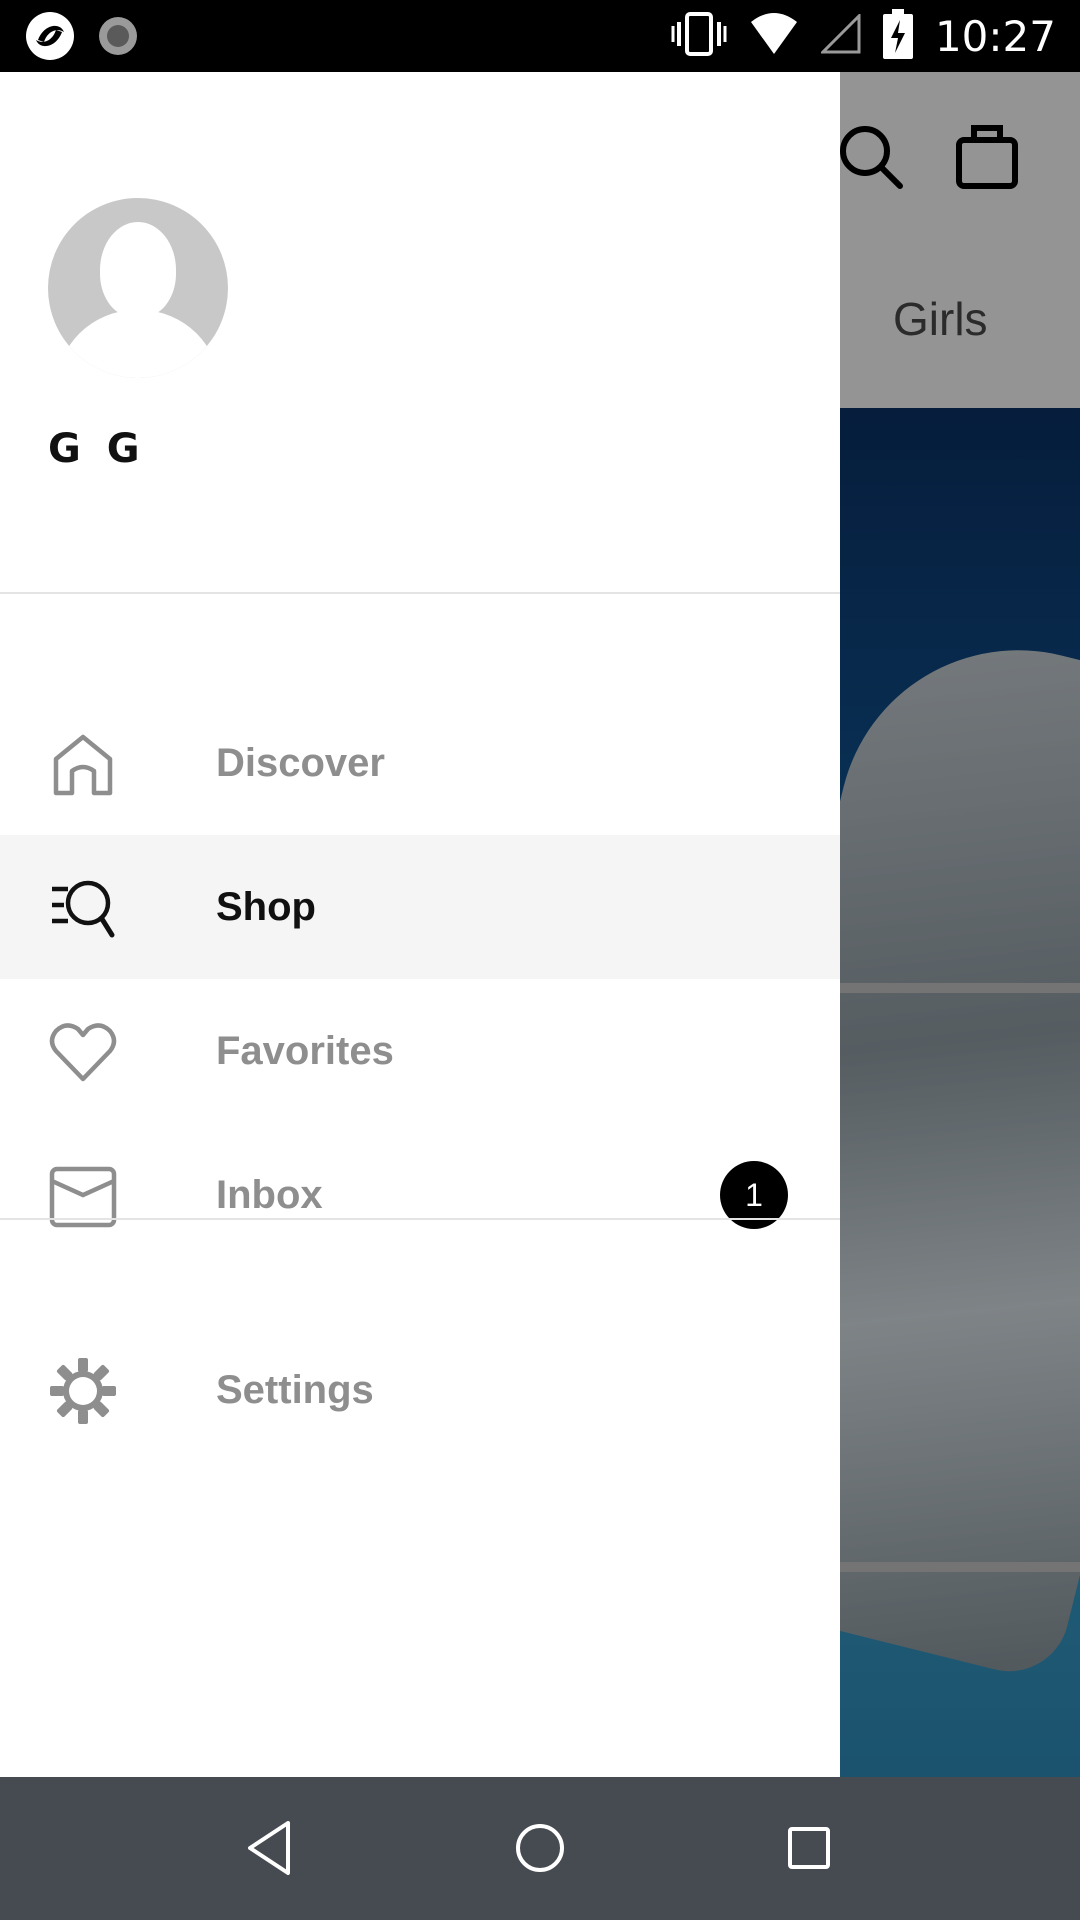  I want to click on system-nav-bar, so click(540, 1848).